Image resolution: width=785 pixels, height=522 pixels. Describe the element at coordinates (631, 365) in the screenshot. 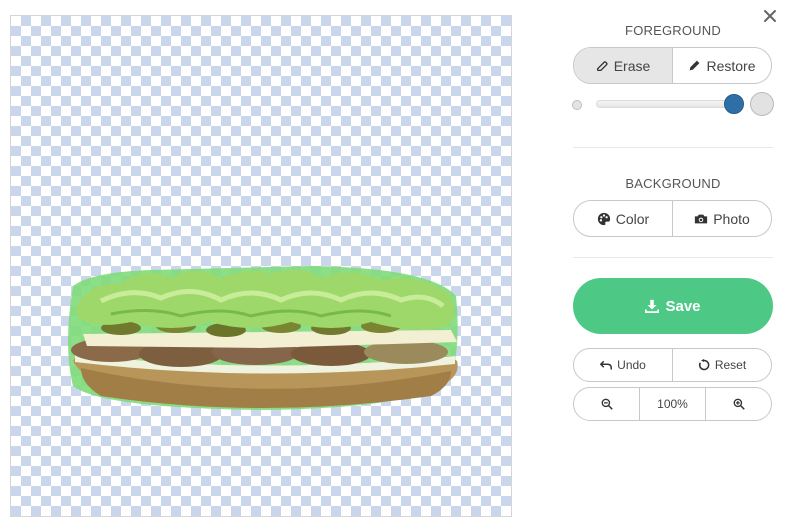

I see `undo-label: Undo` at that location.